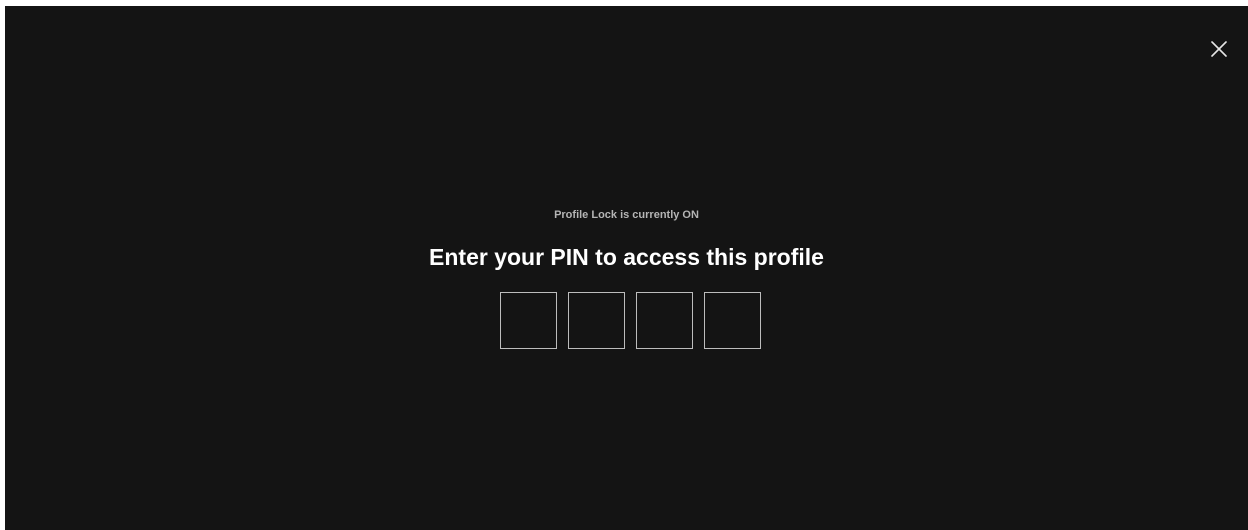 The image size is (1248, 530). I want to click on close-button, so click(1219, 49).